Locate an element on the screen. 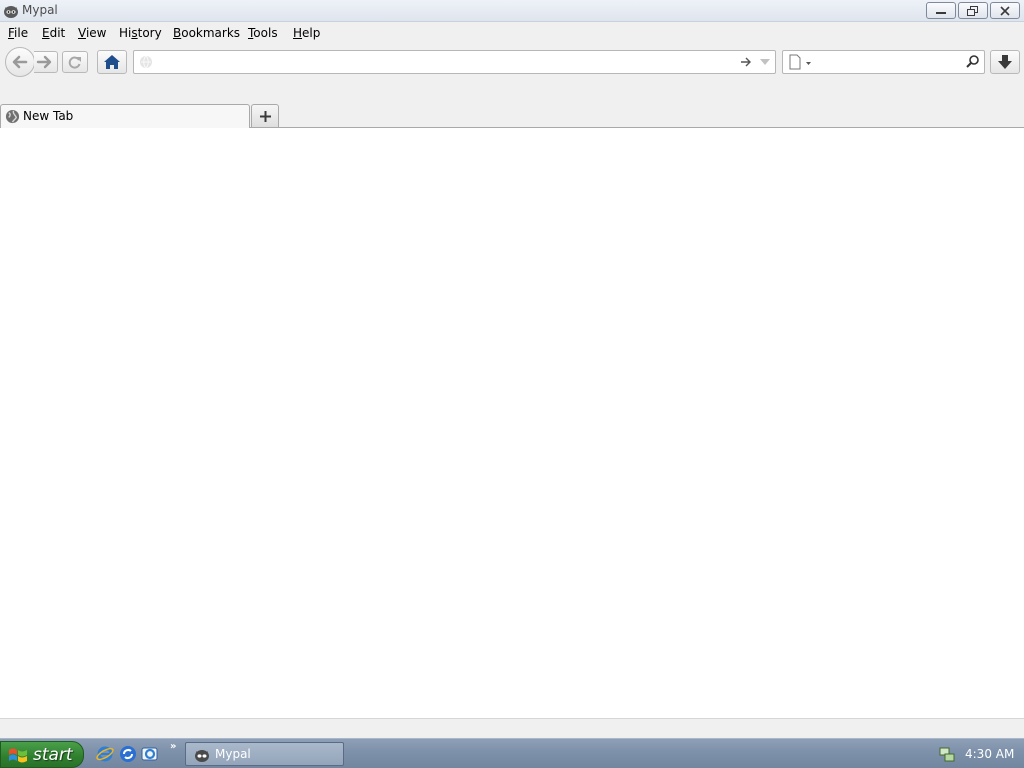 The width and height of the screenshot is (1024, 768). plus-icon is located at coordinates (265, 116).